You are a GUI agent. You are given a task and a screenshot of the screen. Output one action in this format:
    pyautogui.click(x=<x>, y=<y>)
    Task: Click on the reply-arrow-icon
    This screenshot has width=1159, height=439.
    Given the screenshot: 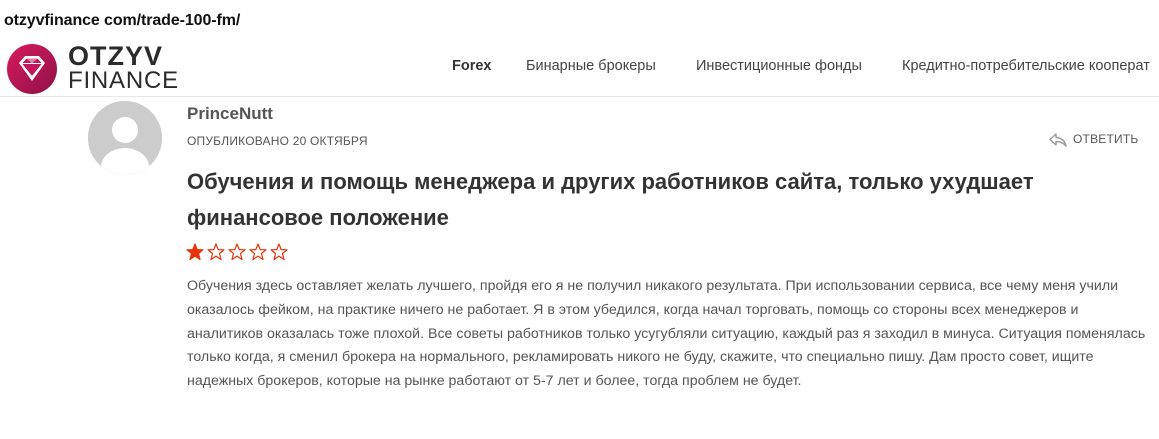 What is the action you would take?
    pyautogui.click(x=1058, y=140)
    